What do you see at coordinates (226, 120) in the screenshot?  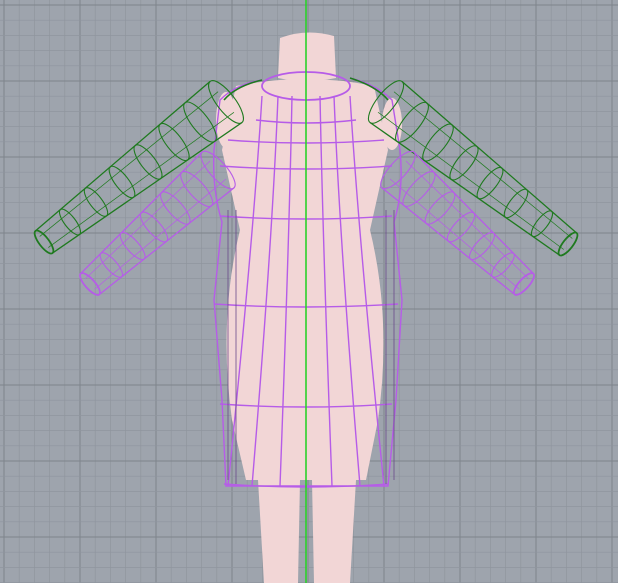 I see `mannequin-left-arm-stub` at bounding box center [226, 120].